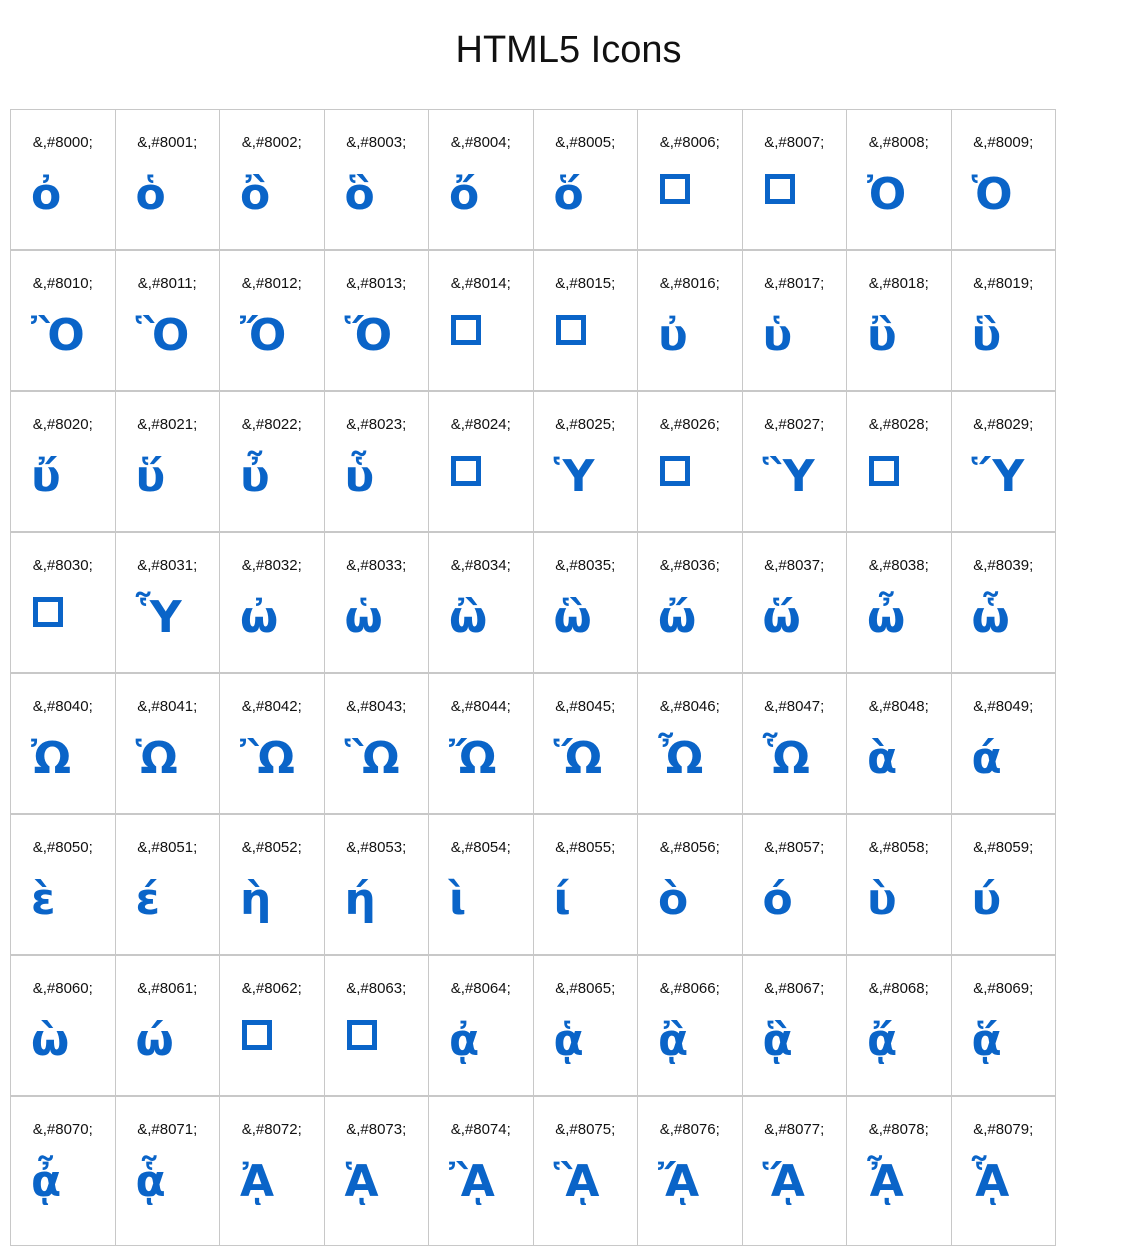 The image size is (1137, 1246). What do you see at coordinates (63, 884) in the screenshot?
I see `icon-cell: &,#8050; ὲ` at bounding box center [63, 884].